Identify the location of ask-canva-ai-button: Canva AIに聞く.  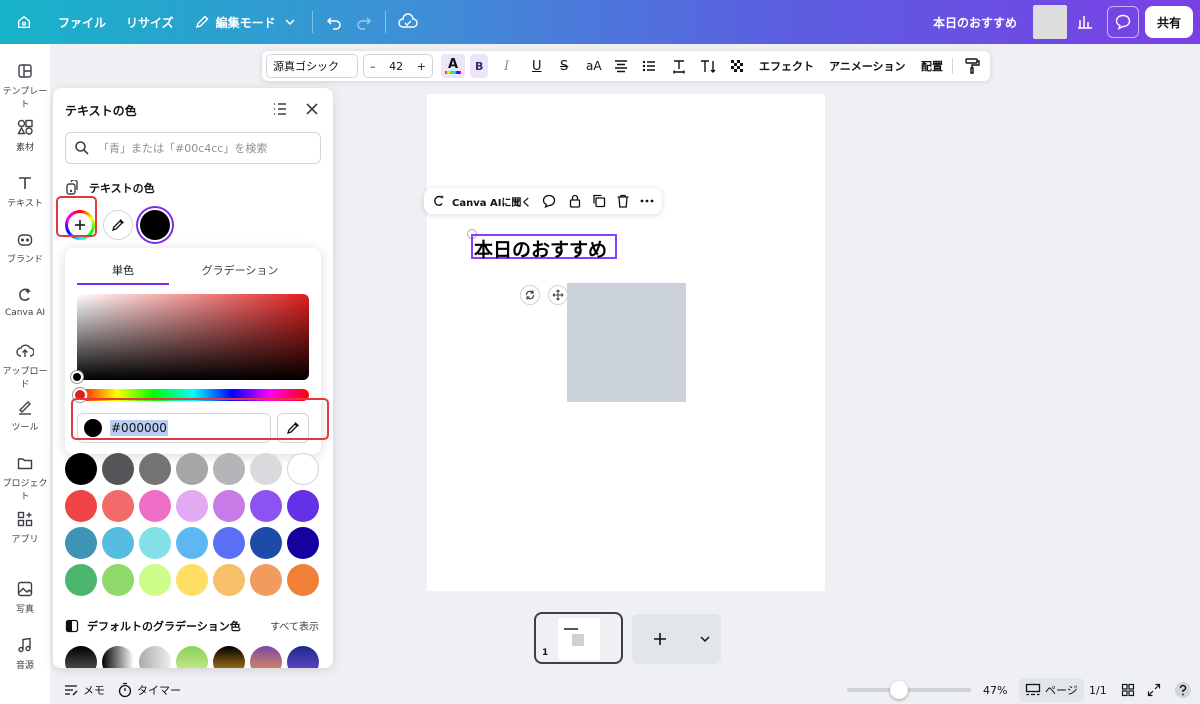
(491, 201).